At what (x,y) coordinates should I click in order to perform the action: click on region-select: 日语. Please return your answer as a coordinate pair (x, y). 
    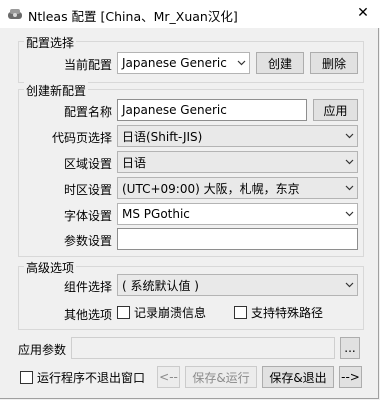
    Looking at the image, I should click on (237, 162).